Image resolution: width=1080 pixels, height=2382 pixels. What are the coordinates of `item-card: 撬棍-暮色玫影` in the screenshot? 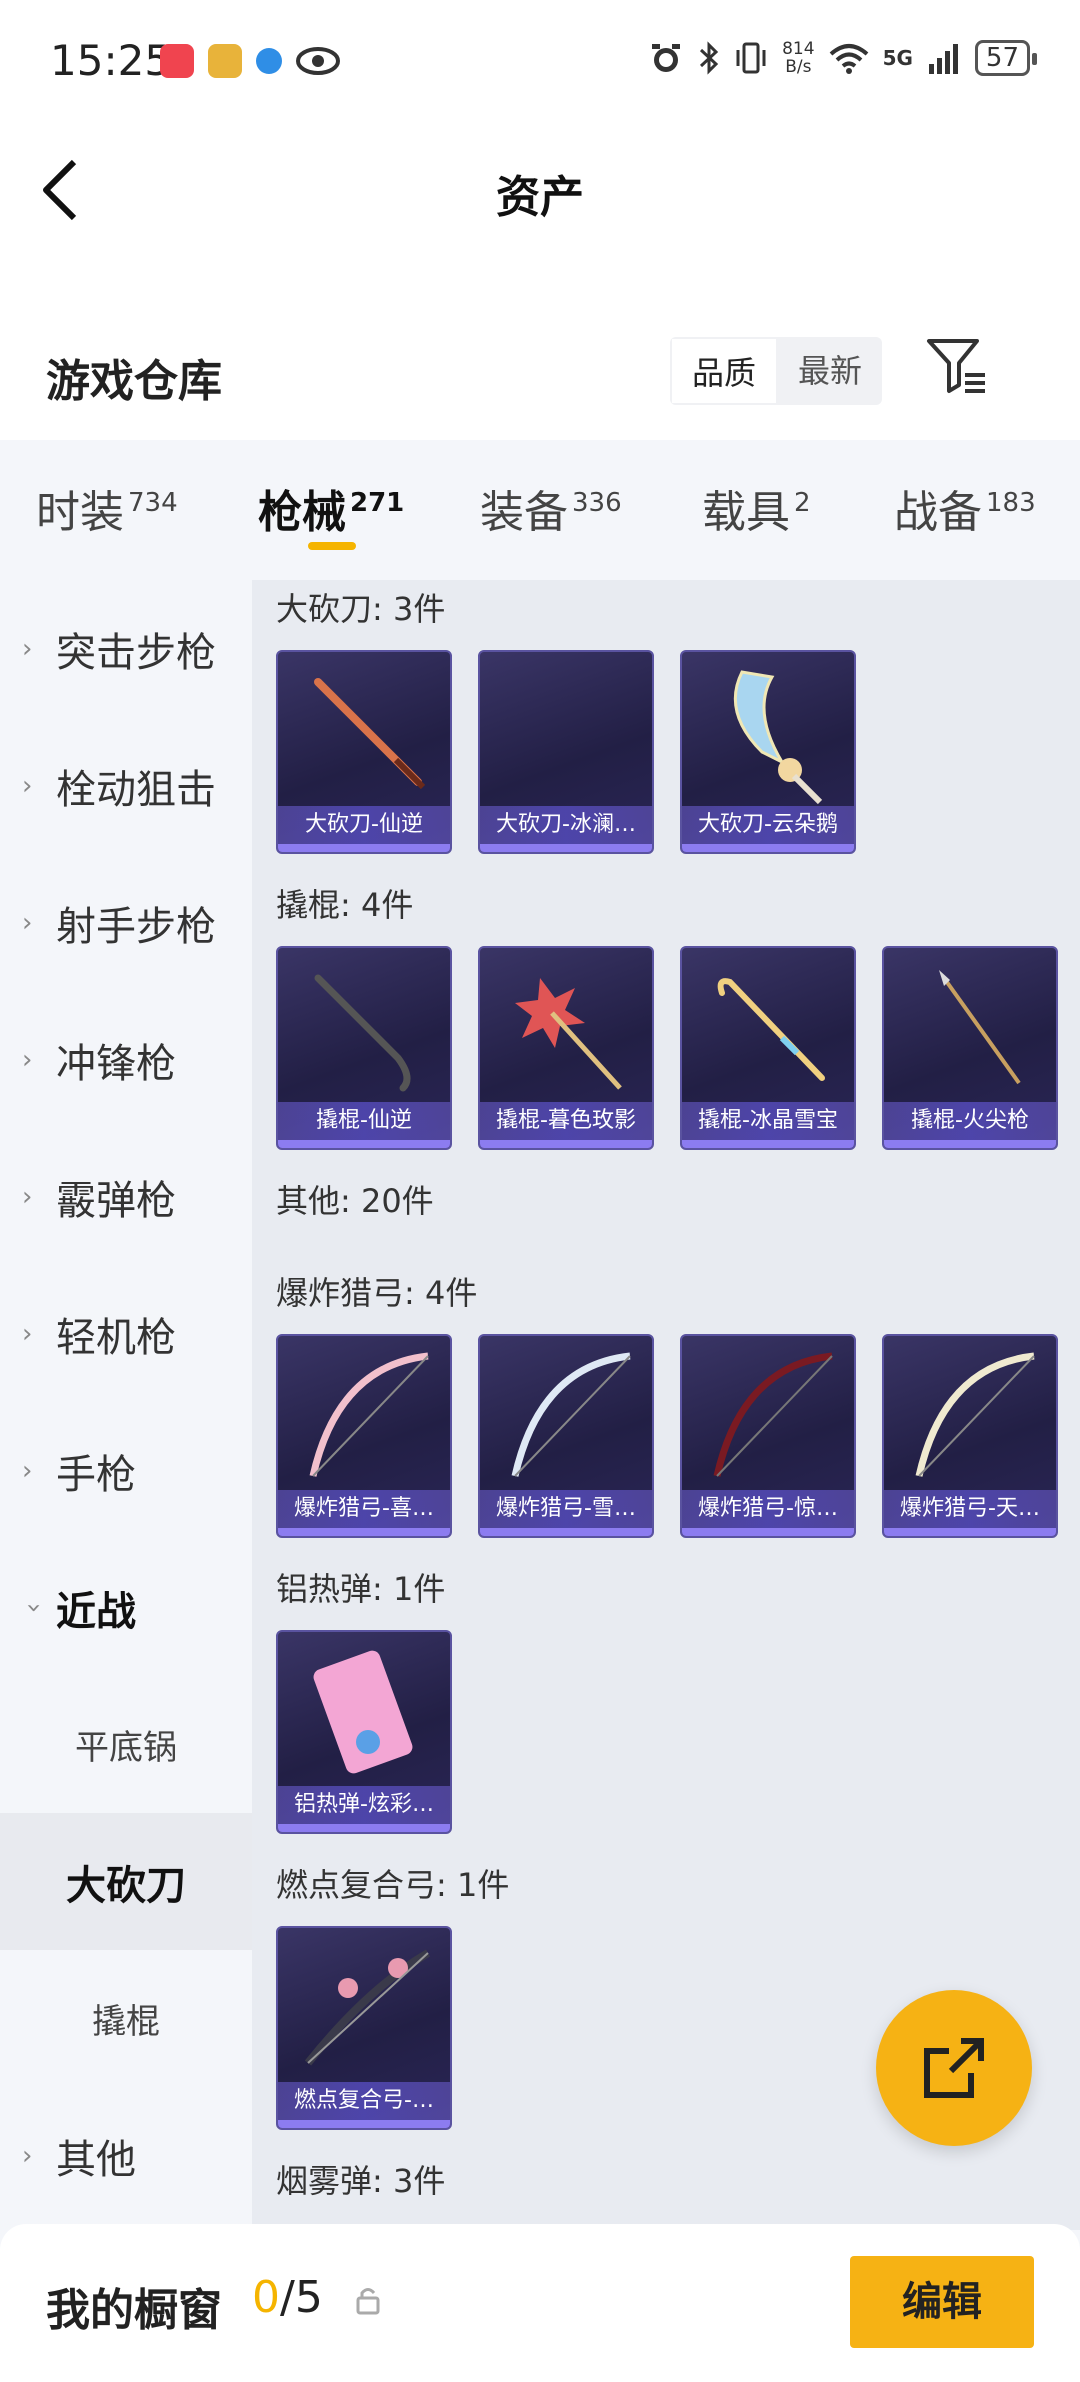 It's located at (566, 1048).